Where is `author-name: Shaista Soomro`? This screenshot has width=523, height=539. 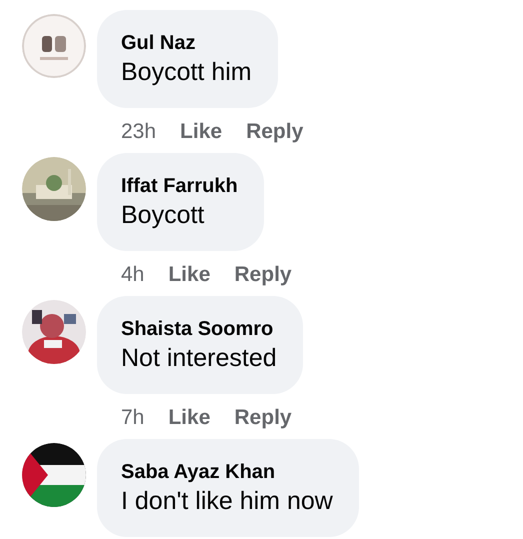 author-name: Shaista Soomro is located at coordinates (199, 329).